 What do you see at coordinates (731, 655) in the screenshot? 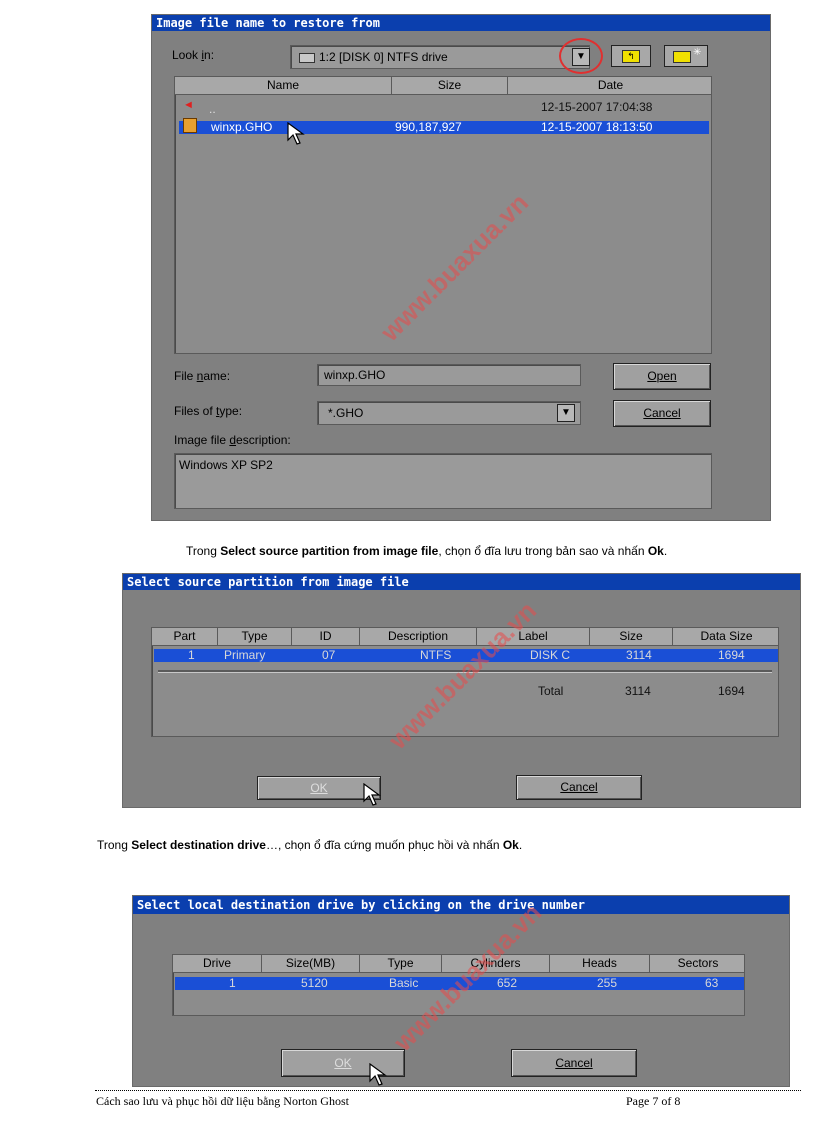
I see `row-data-size: 1694` at bounding box center [731, 655].